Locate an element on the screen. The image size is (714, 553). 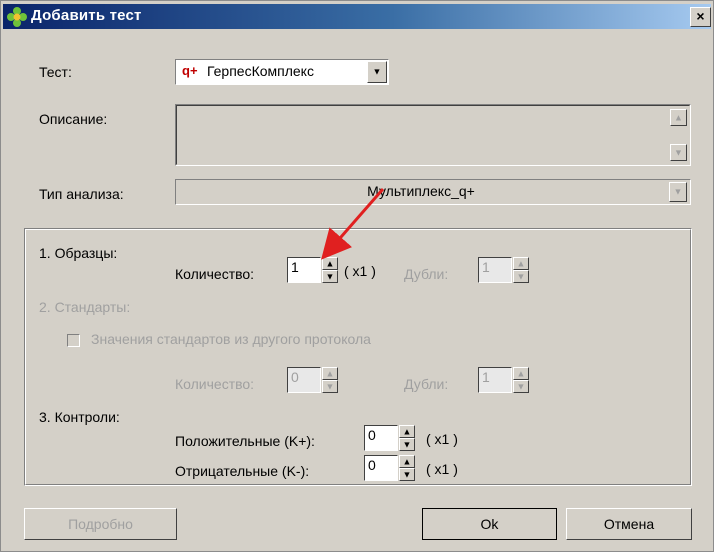
positive-control-label: Положительные (K+): is located at coordinates (245, 441).